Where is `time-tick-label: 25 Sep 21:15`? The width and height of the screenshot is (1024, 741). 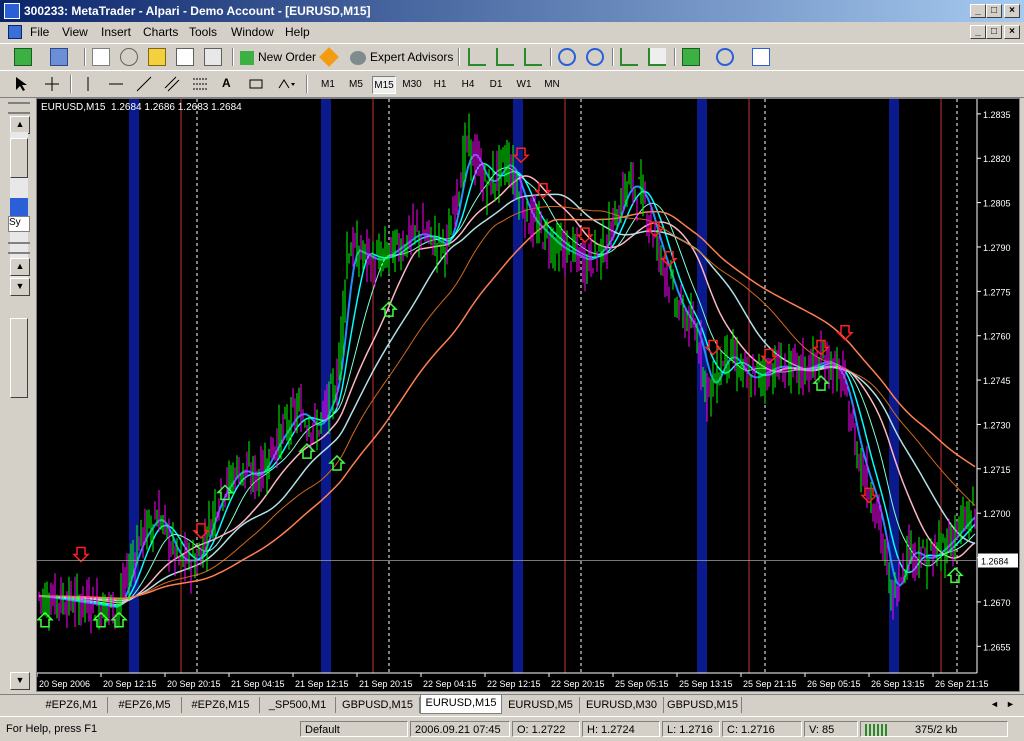
time-tick-label: 25 Sep 21:15 is located at coordinates (770, 684).